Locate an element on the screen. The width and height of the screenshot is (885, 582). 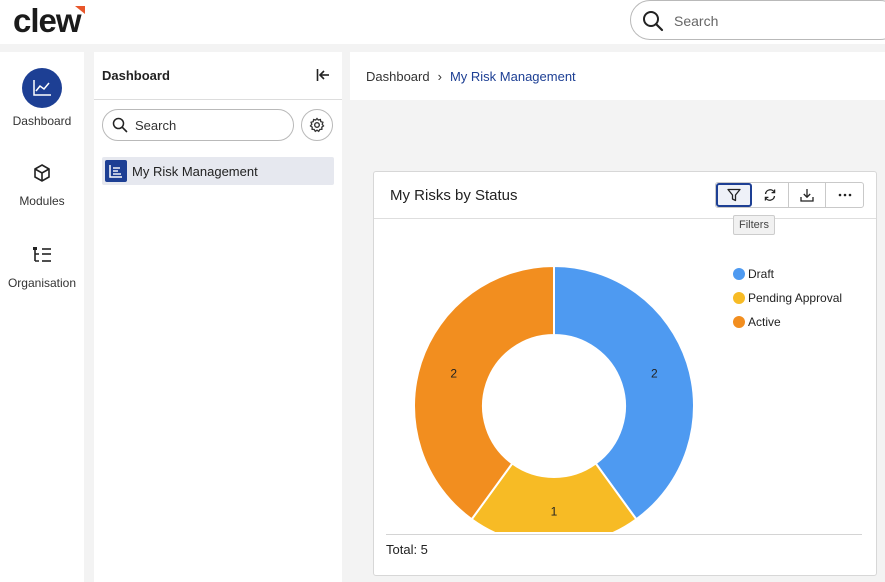
card-footer: Total: 5 is located at coordinates (624, 545).